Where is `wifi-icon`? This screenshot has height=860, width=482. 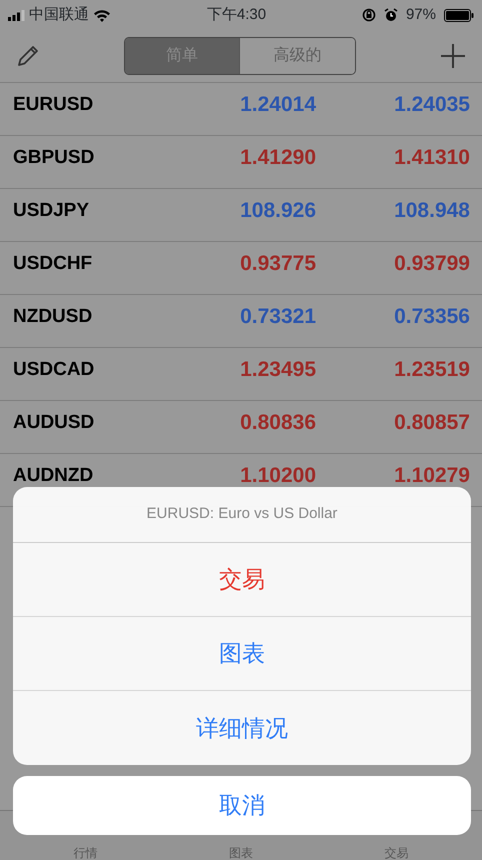
wifi-icon is located at coordinates (102, 15).